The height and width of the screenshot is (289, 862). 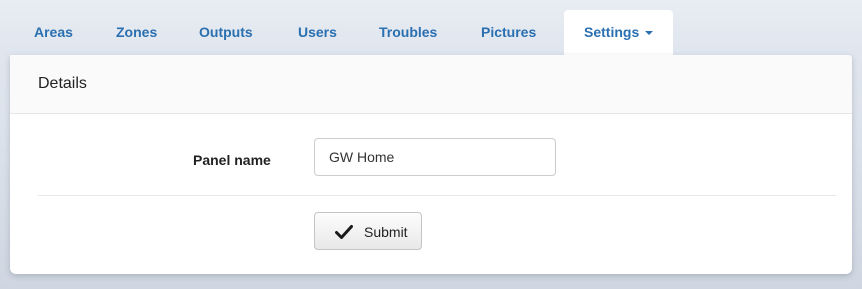 I want to click on caret-down-icon, so click(x=649, y=33).